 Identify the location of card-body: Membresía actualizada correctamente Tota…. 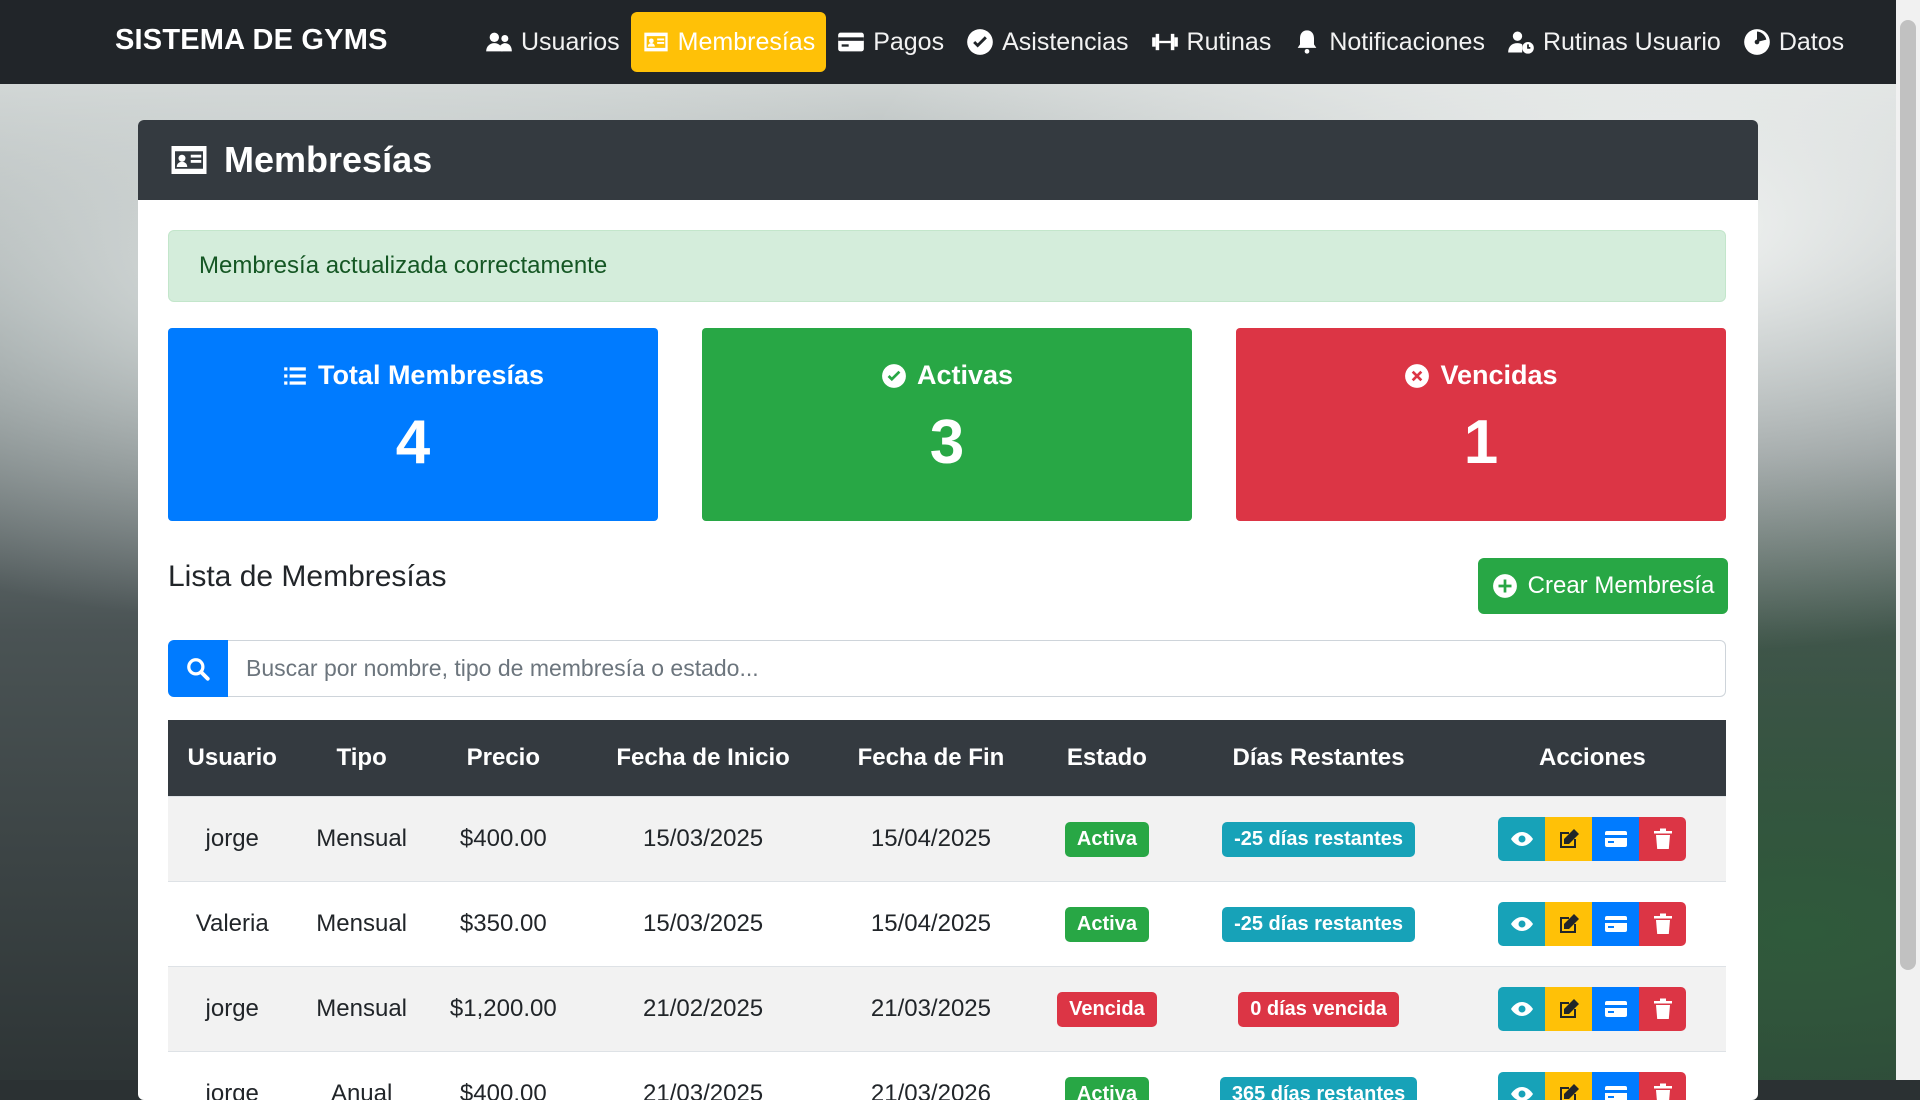
(948, 230).